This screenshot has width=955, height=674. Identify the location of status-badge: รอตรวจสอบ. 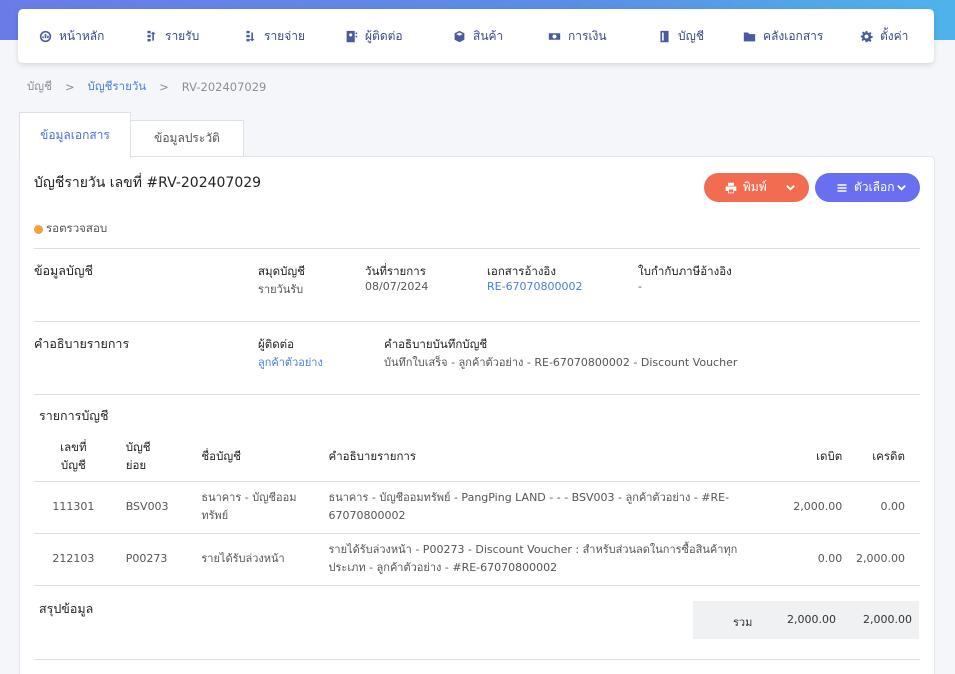
(70, 229).